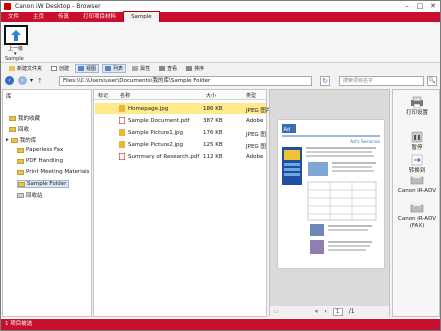 The image size is (441, 331). Describe the element at coordinates (325, 81) in the screenshot. I see `refresh-button: ↻` at that location.